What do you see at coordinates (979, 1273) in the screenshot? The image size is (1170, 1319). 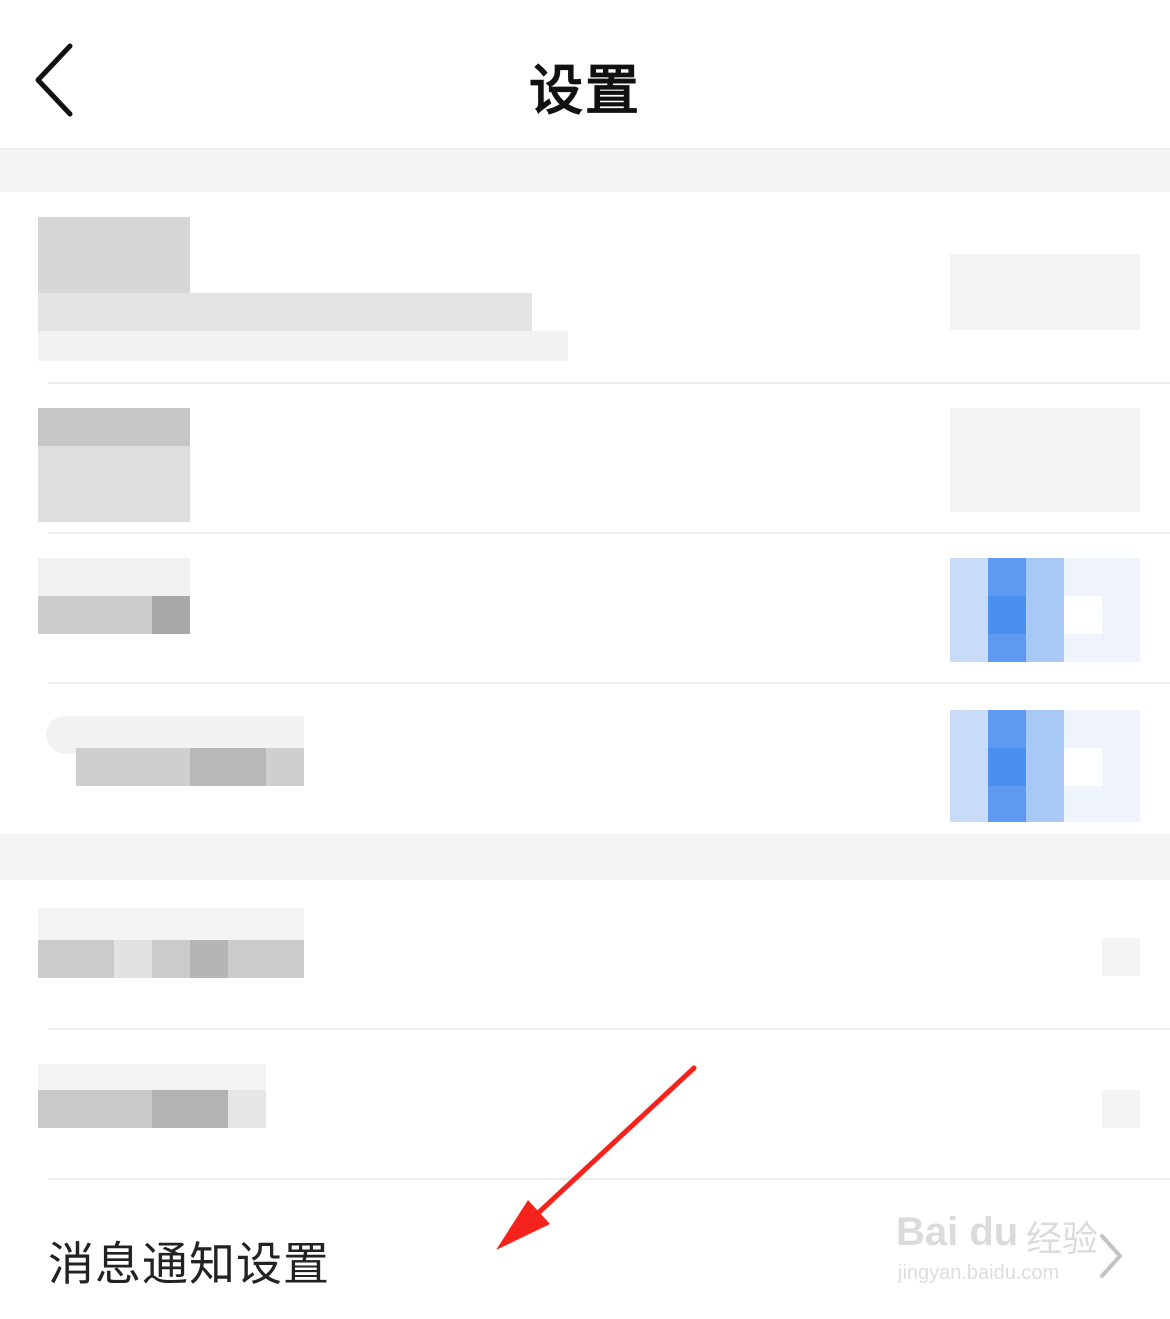 I see `watermark-url: jingyan.baidu.com` at bounding box center [979, 1273].